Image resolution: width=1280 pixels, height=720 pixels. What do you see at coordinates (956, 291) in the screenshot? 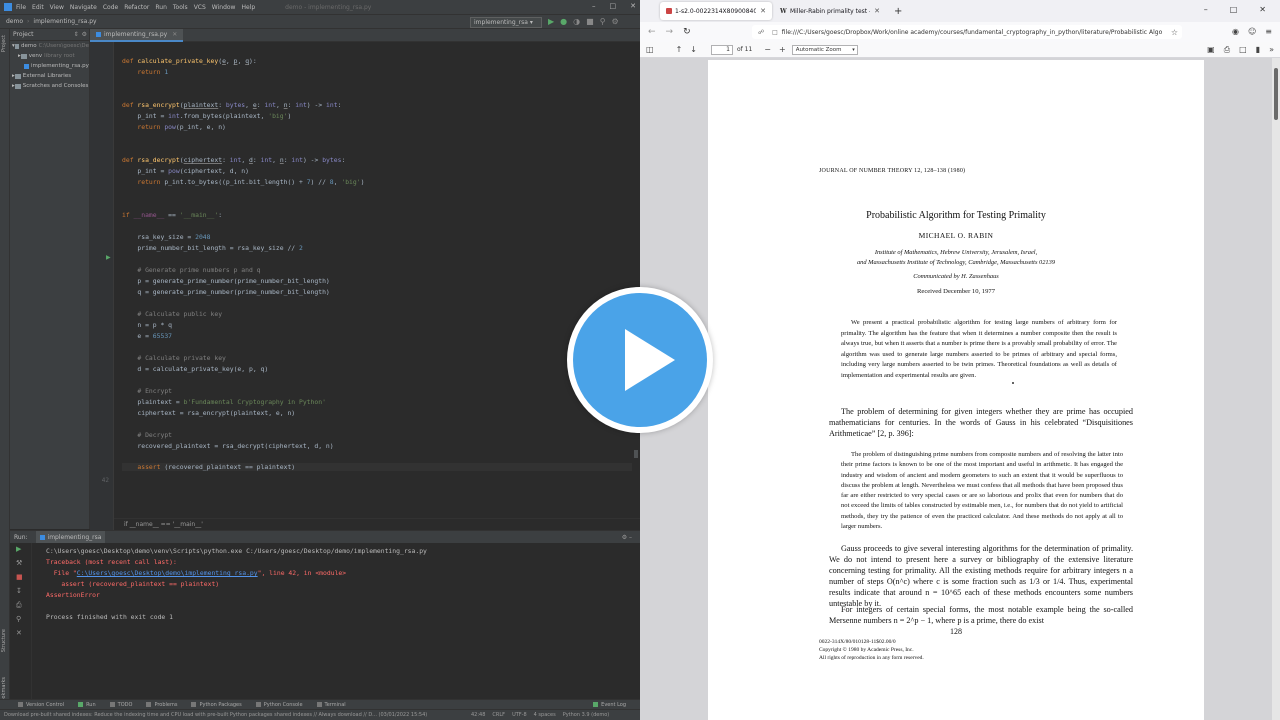
I see `paper-received: Received December 10, 1977` at bounding box center [956, 291].